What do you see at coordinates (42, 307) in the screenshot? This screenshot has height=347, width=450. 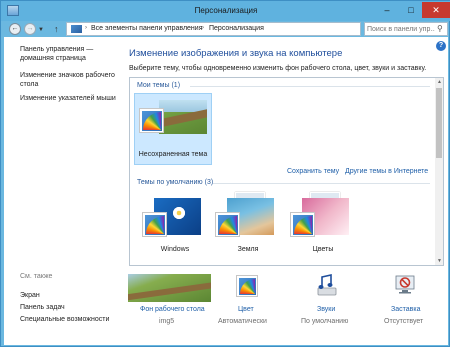 I see `see-also-taskbar: Панель задач` at bounding box center [42, 307].